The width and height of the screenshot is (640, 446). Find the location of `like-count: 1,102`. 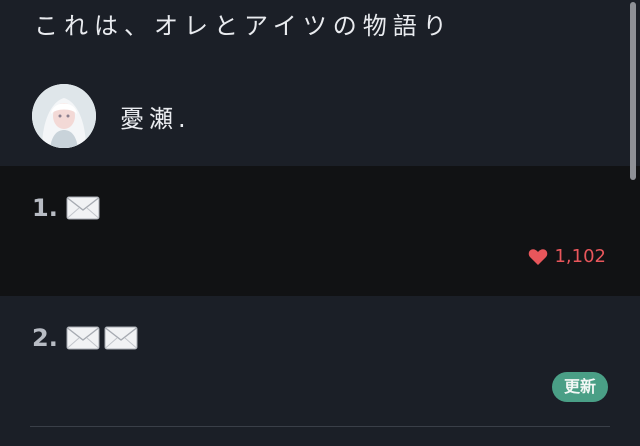

like-count: 1,102 is located at coordinates (567, 256).